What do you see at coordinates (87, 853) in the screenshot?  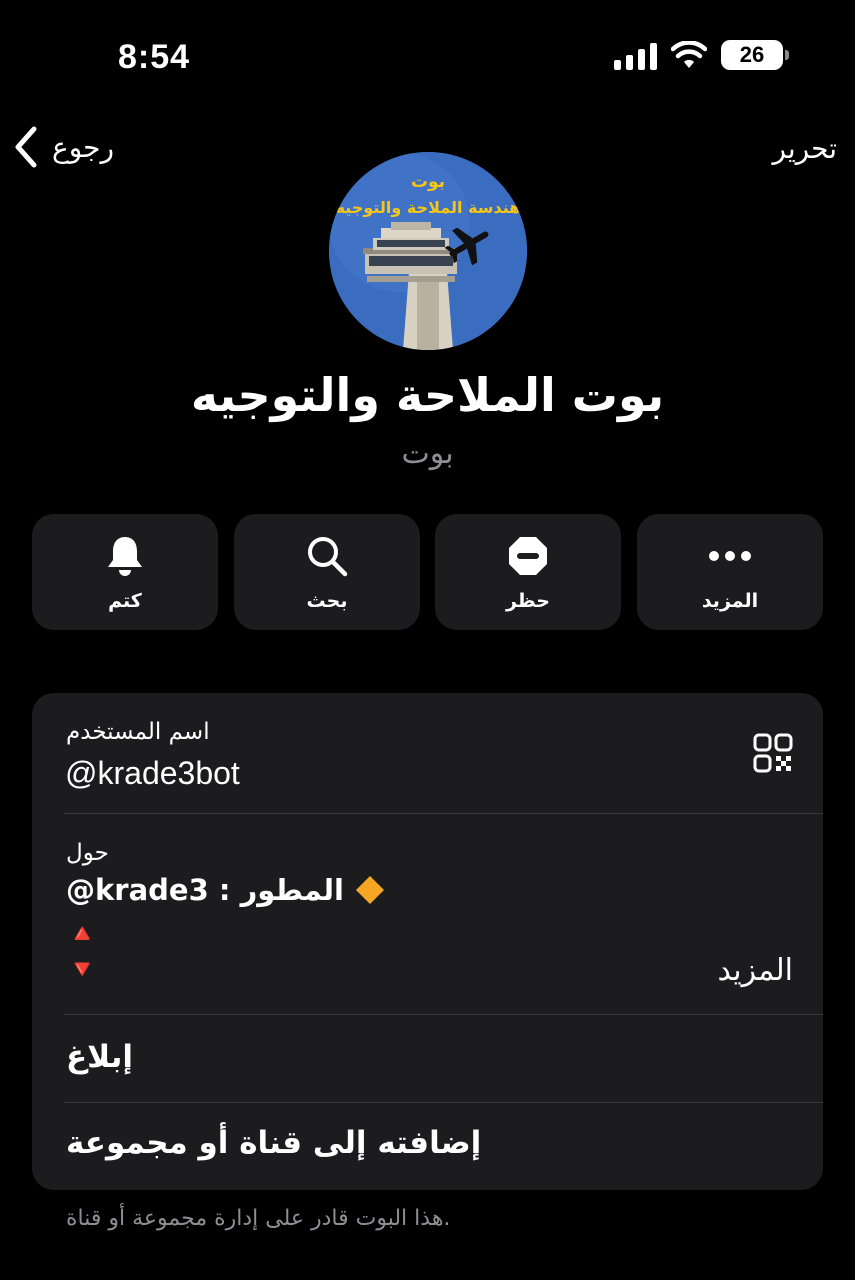 I see `about-label: حول` at bounding box center [87, 853].